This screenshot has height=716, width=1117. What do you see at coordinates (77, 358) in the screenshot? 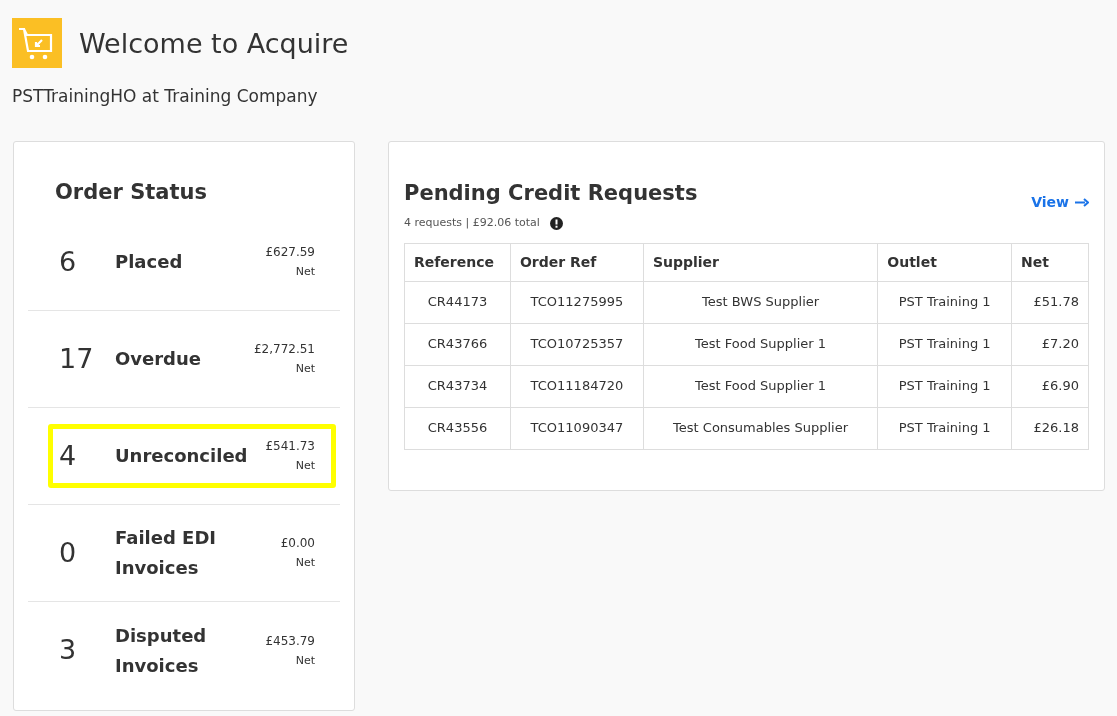
I see `status-count: 17` at bounding box center [77, 358].